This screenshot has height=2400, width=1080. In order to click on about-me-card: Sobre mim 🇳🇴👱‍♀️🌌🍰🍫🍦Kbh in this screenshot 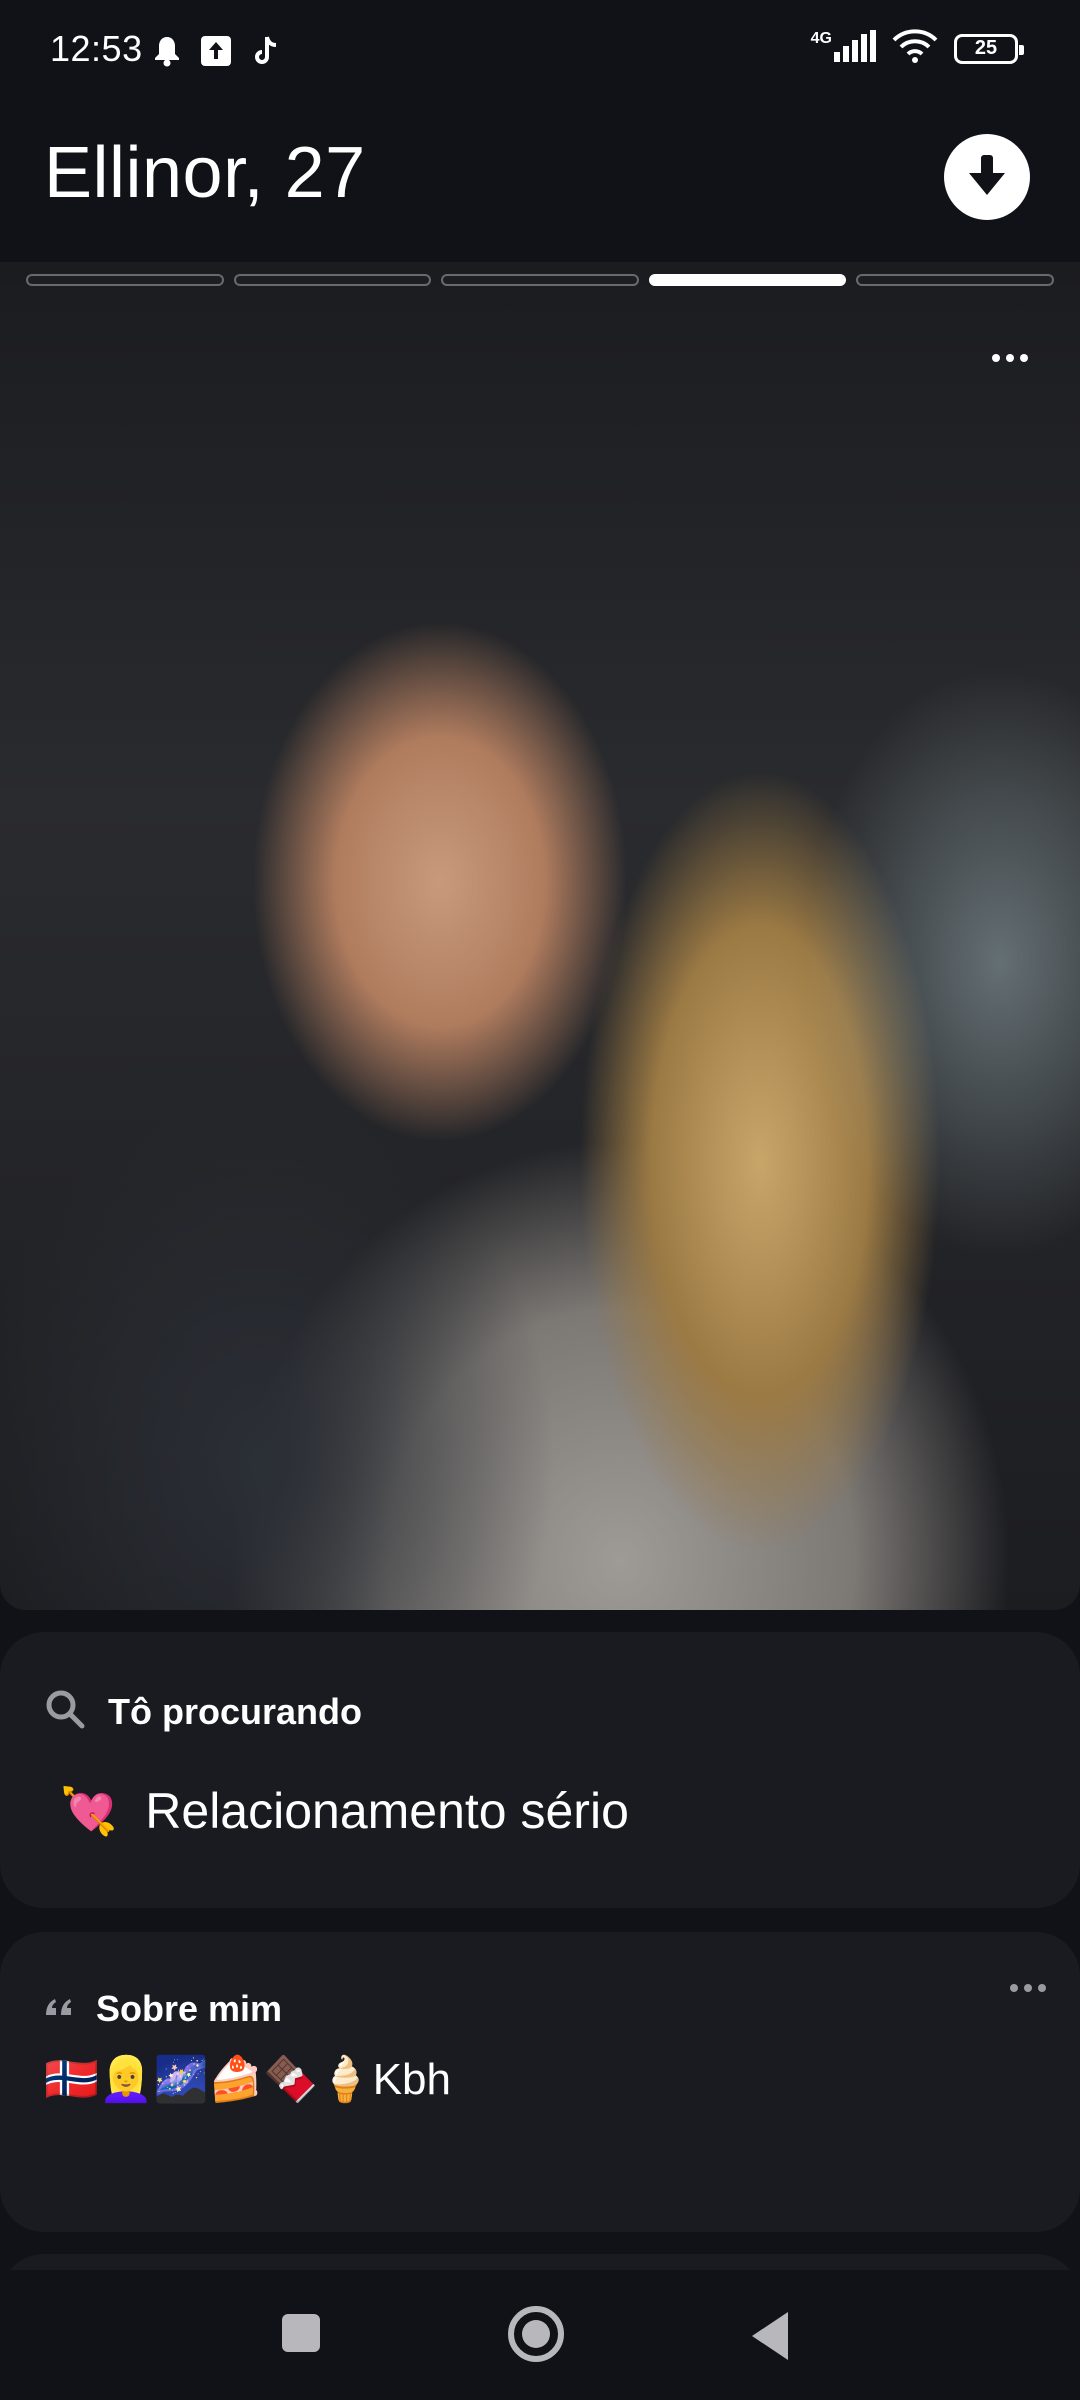, I will do `click(540, 2082)`.